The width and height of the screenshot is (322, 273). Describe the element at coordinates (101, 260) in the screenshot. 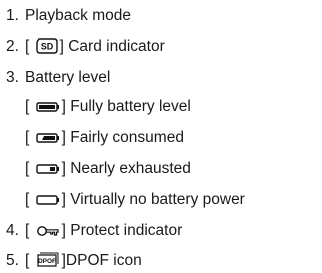

I see `item-text: ]DPOF icon` at that location.